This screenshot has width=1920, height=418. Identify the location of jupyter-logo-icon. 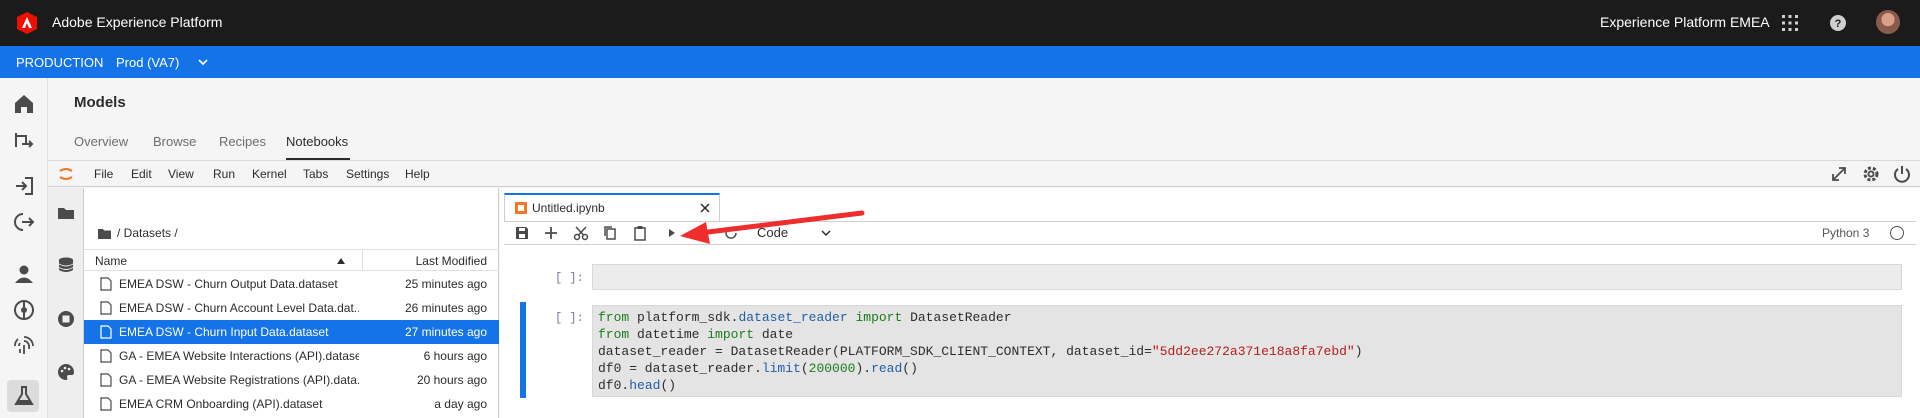
(66, 174).